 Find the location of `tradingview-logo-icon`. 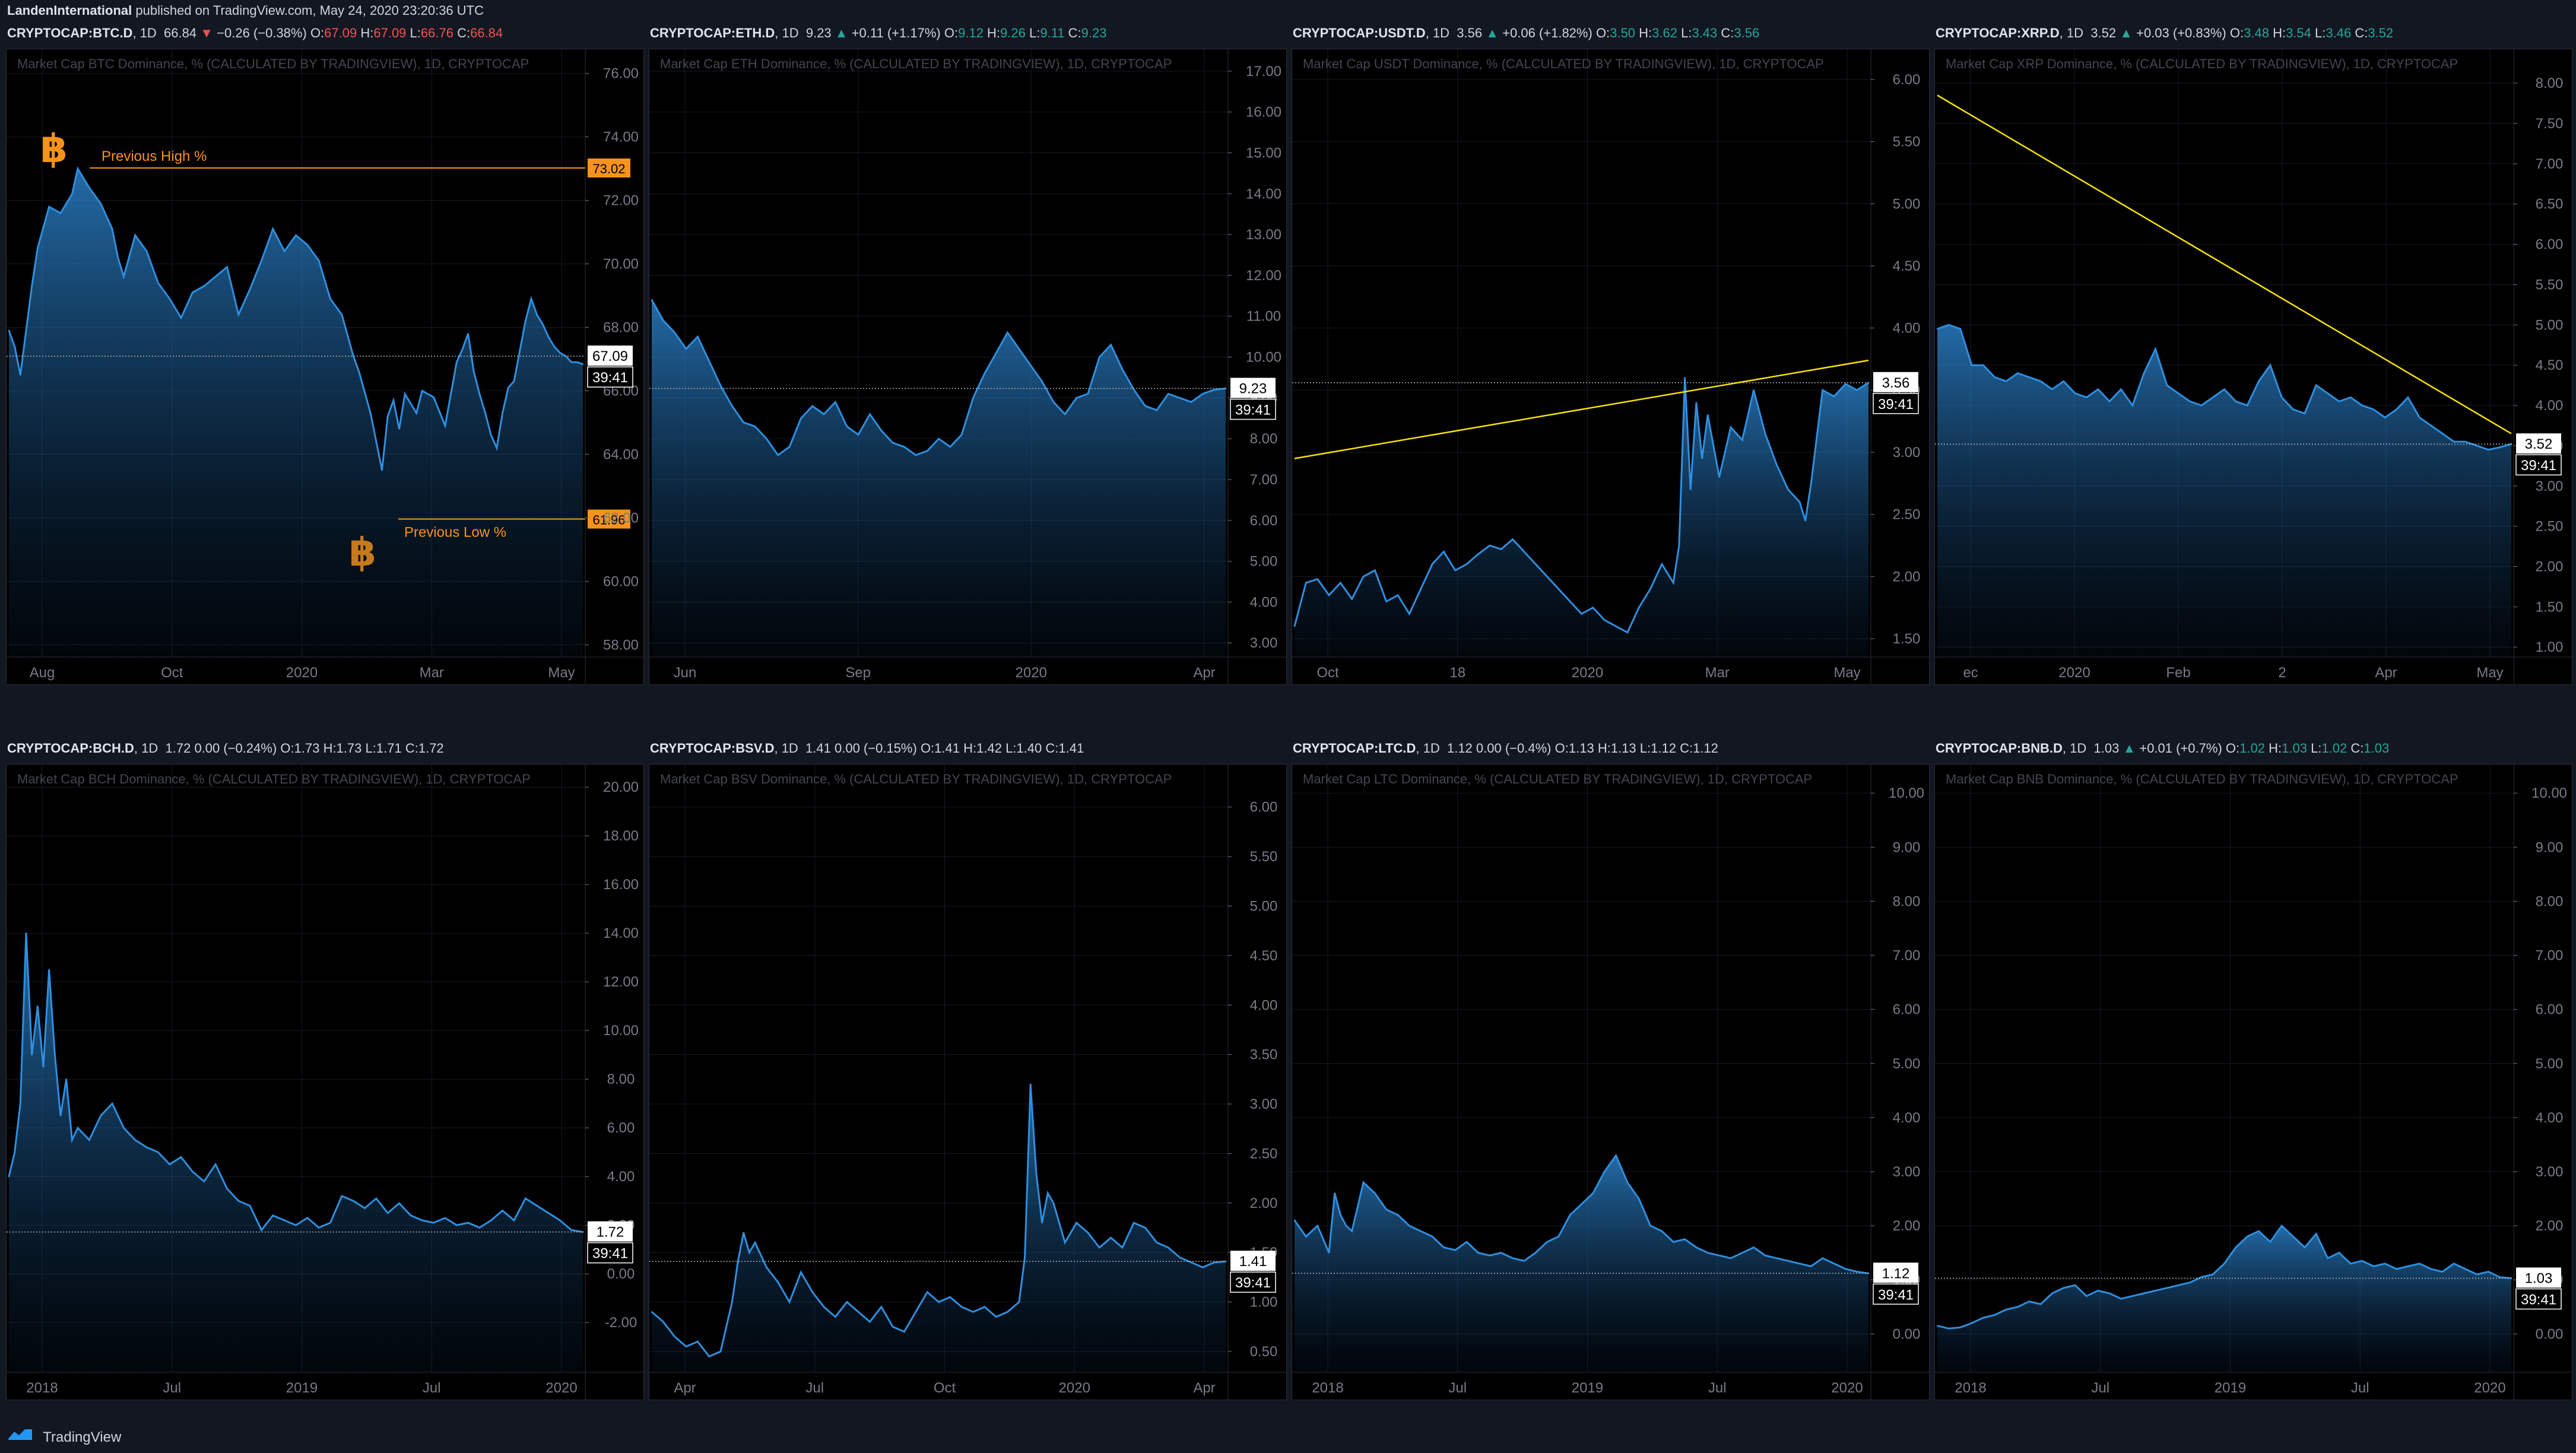

tradingview-logo-icon is located at coordinates (20, 1438).